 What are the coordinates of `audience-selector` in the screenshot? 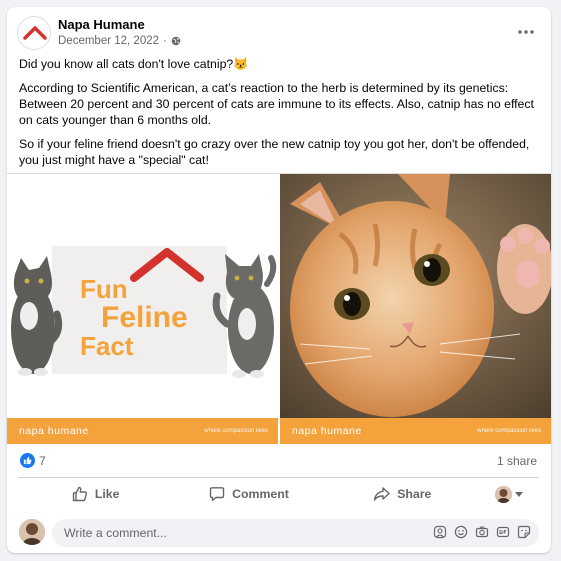 It's located at (509, 494).